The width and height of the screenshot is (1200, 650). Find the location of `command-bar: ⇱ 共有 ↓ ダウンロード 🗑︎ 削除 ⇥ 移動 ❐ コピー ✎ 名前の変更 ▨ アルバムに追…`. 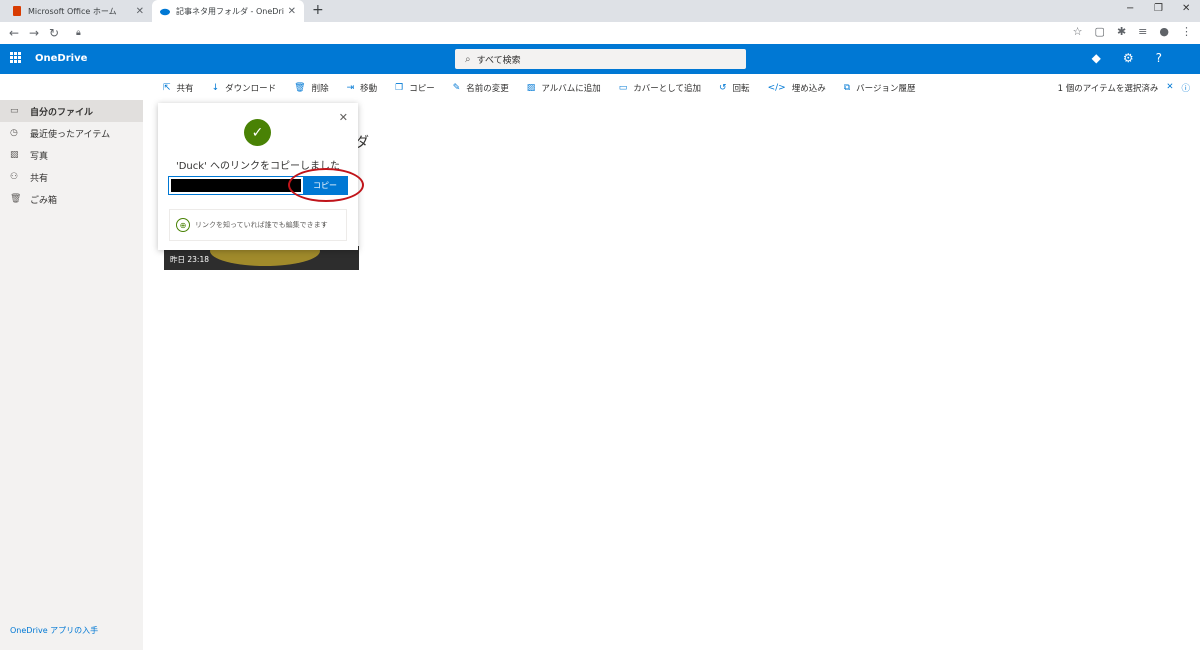

command-bar: ⇱ 共有 ↓ ダウンロード 🗑︎ 削除 ⇥ 移動 ❐ コピー ✎ 名前の変更 ▨ アルバムに追… is located at coordinates (671, 88).